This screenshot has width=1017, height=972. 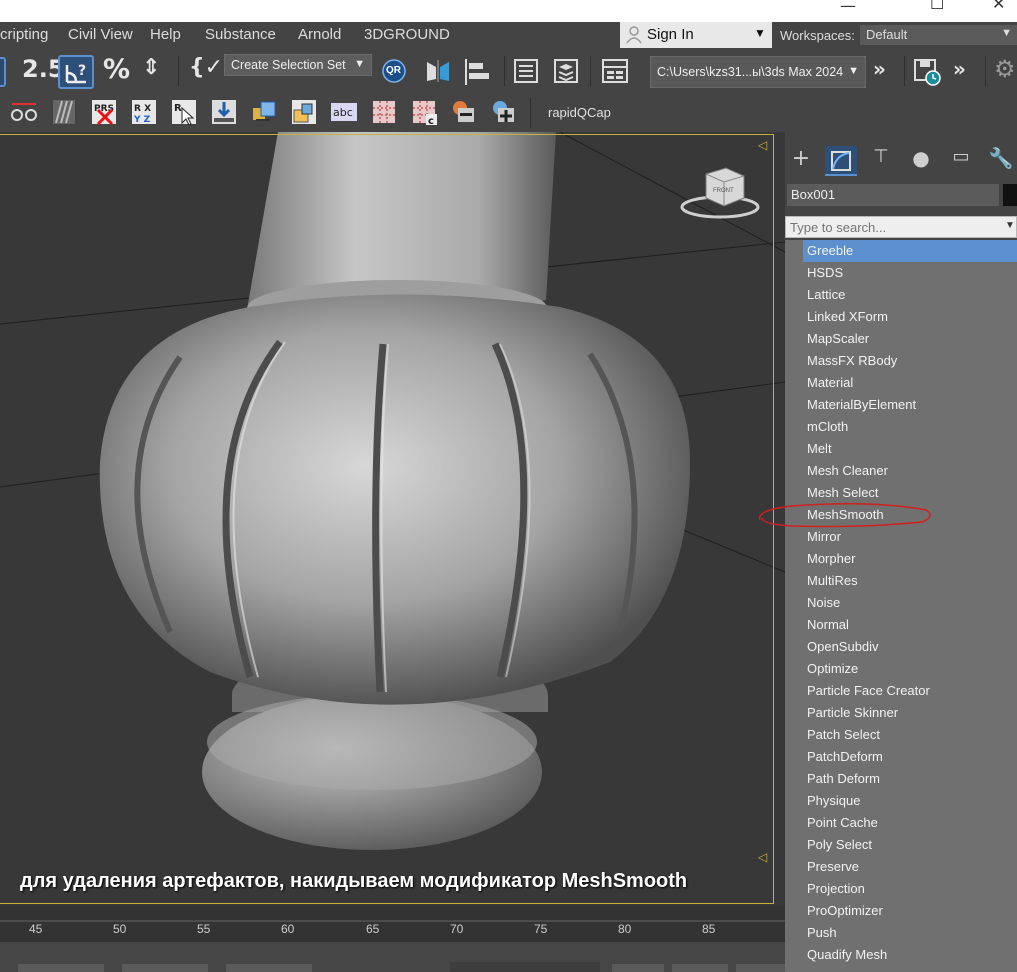 What do you see at coordinates (1010, 195) in the screenshot?
I see `object-color-swatch` at bounding box center [1010, 195].